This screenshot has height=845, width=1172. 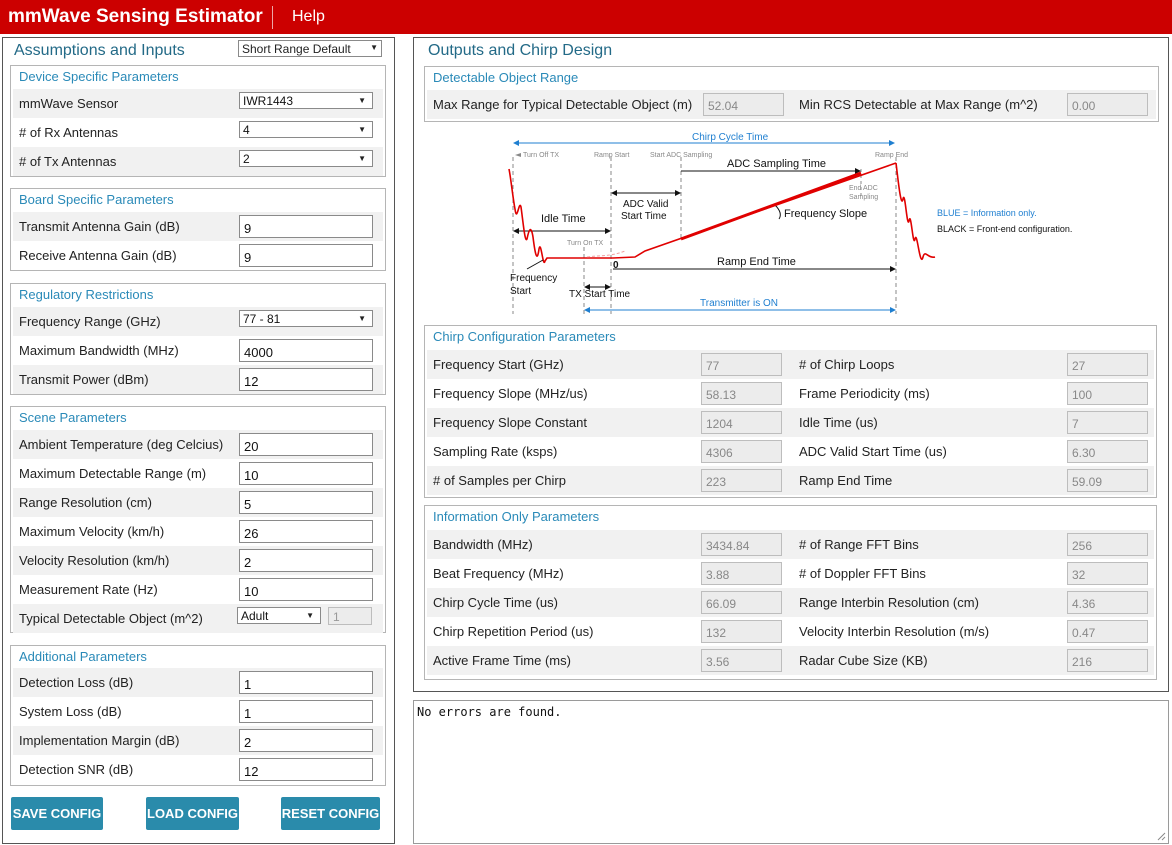 What do you see at coordinates (198, 321) in the screenshot?
I see `frequency-range-row: Frequency Range (GHz) 77 - 81 ▼` at bounding box center [198, 321].